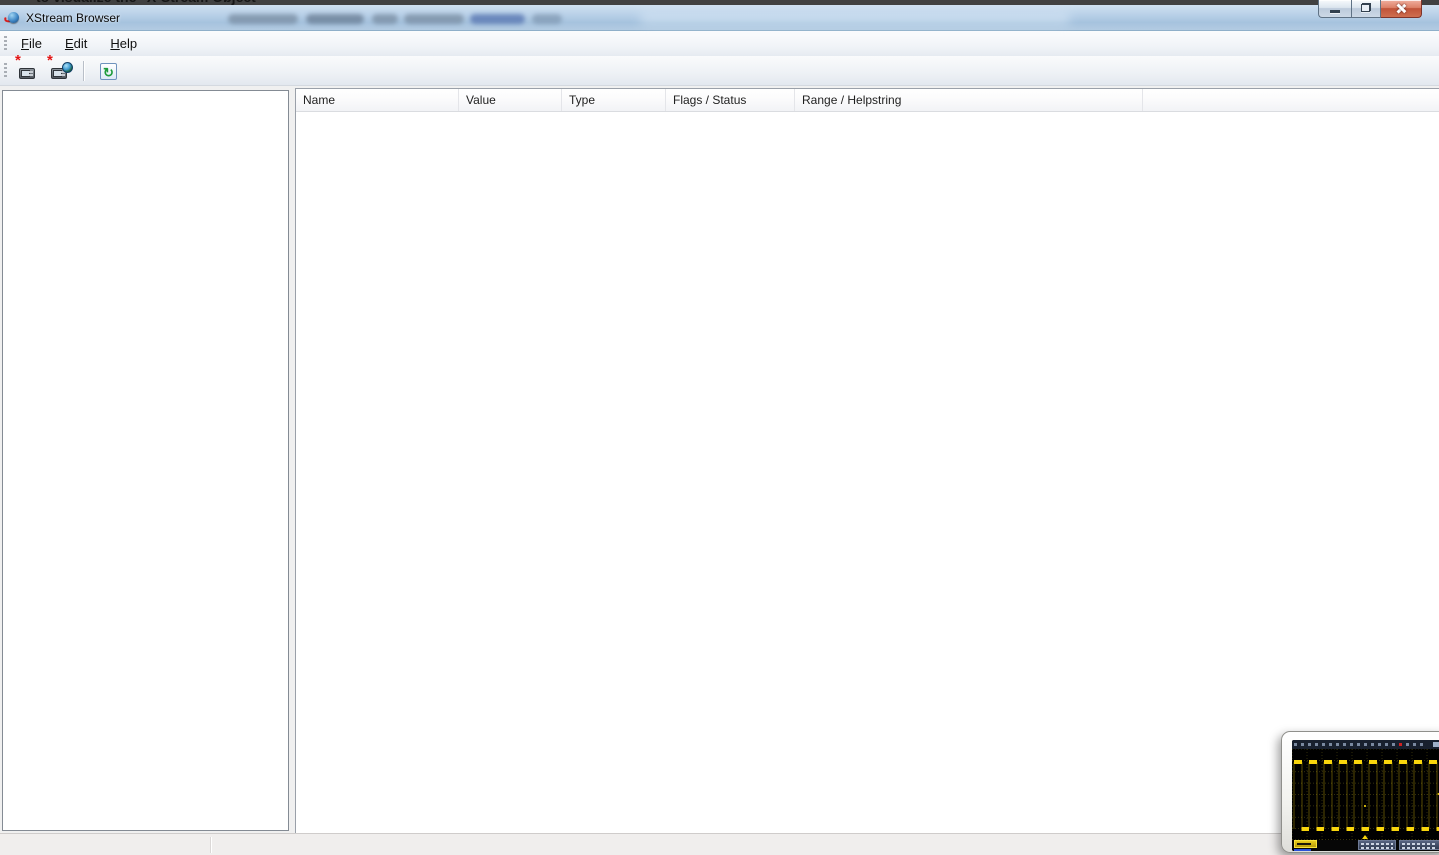  I want to click on new-connection-network-instrument-button: *, so click(60, 67).